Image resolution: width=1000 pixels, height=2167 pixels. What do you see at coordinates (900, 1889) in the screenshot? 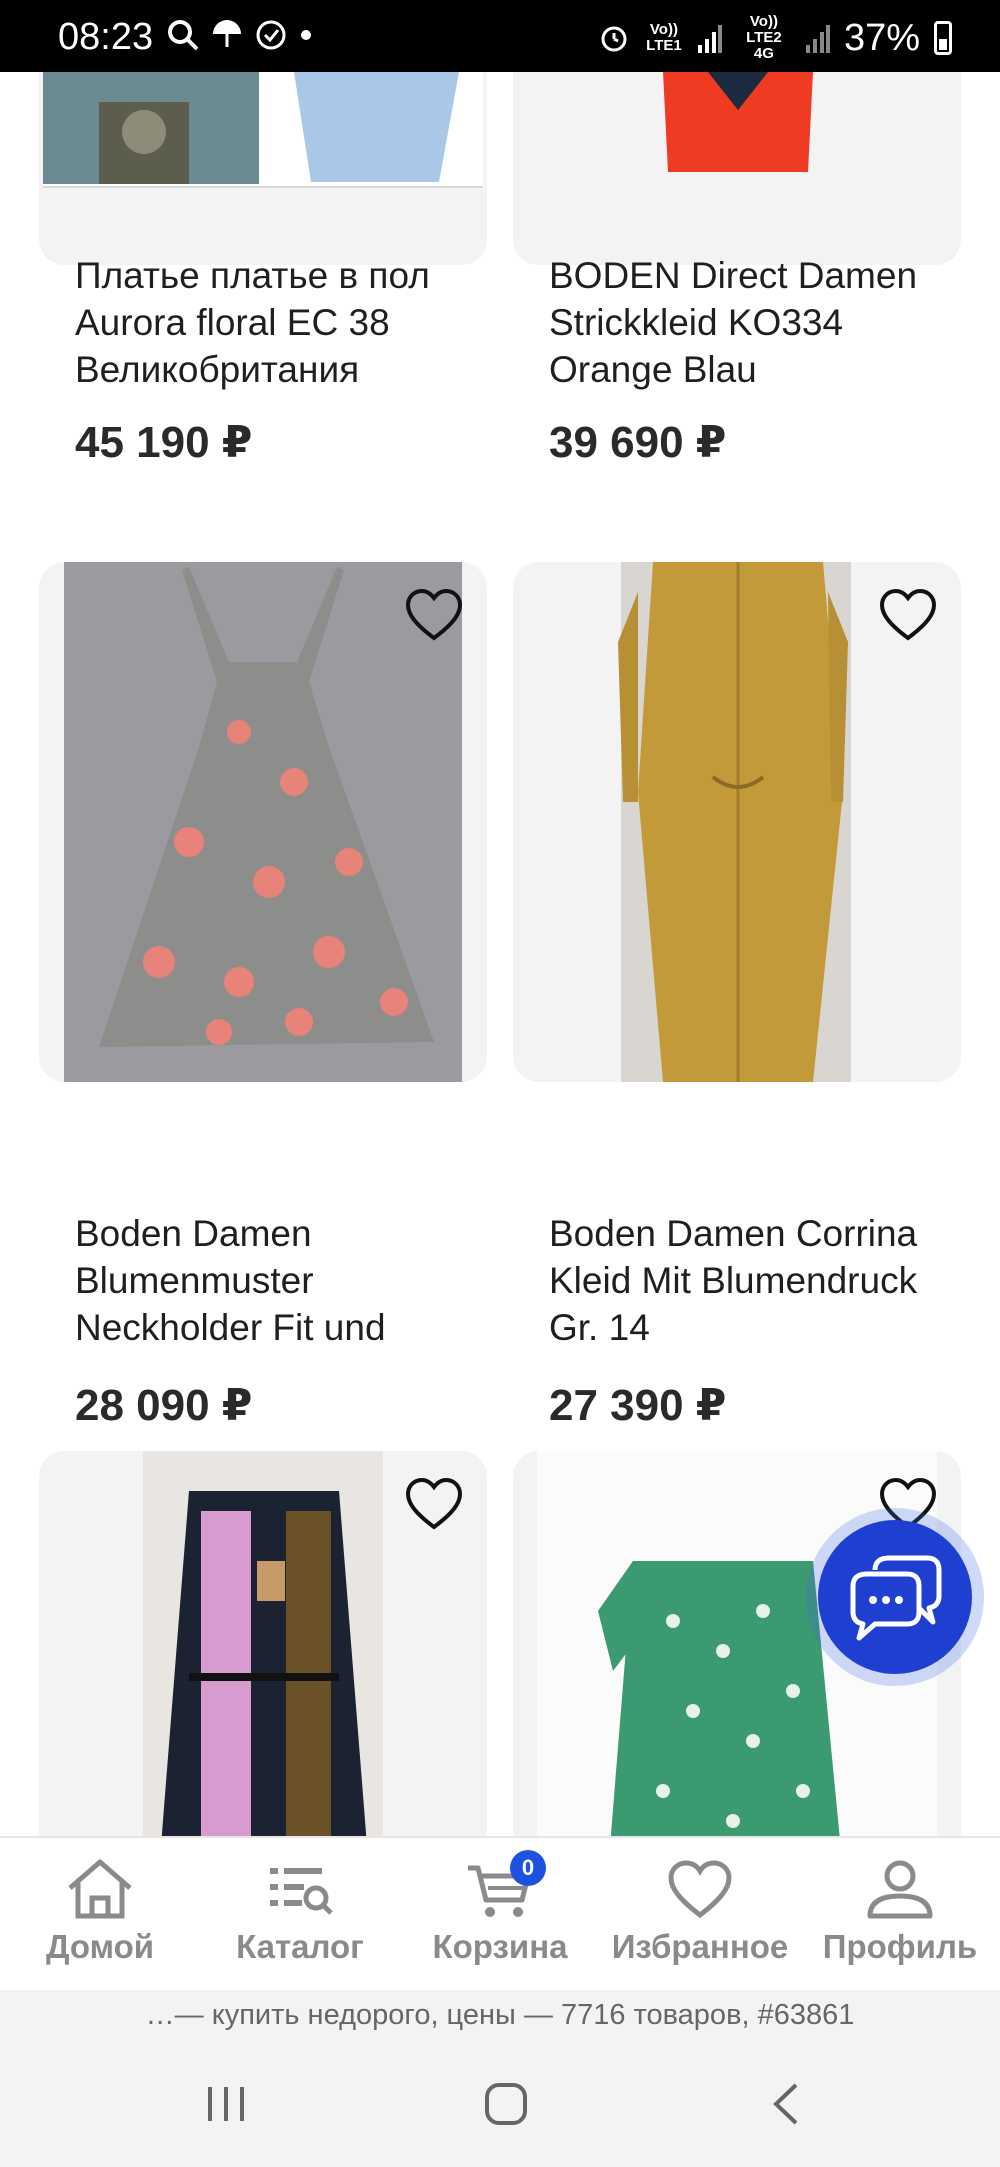
I see `profile-icon` at bounding box center [900, 1889].